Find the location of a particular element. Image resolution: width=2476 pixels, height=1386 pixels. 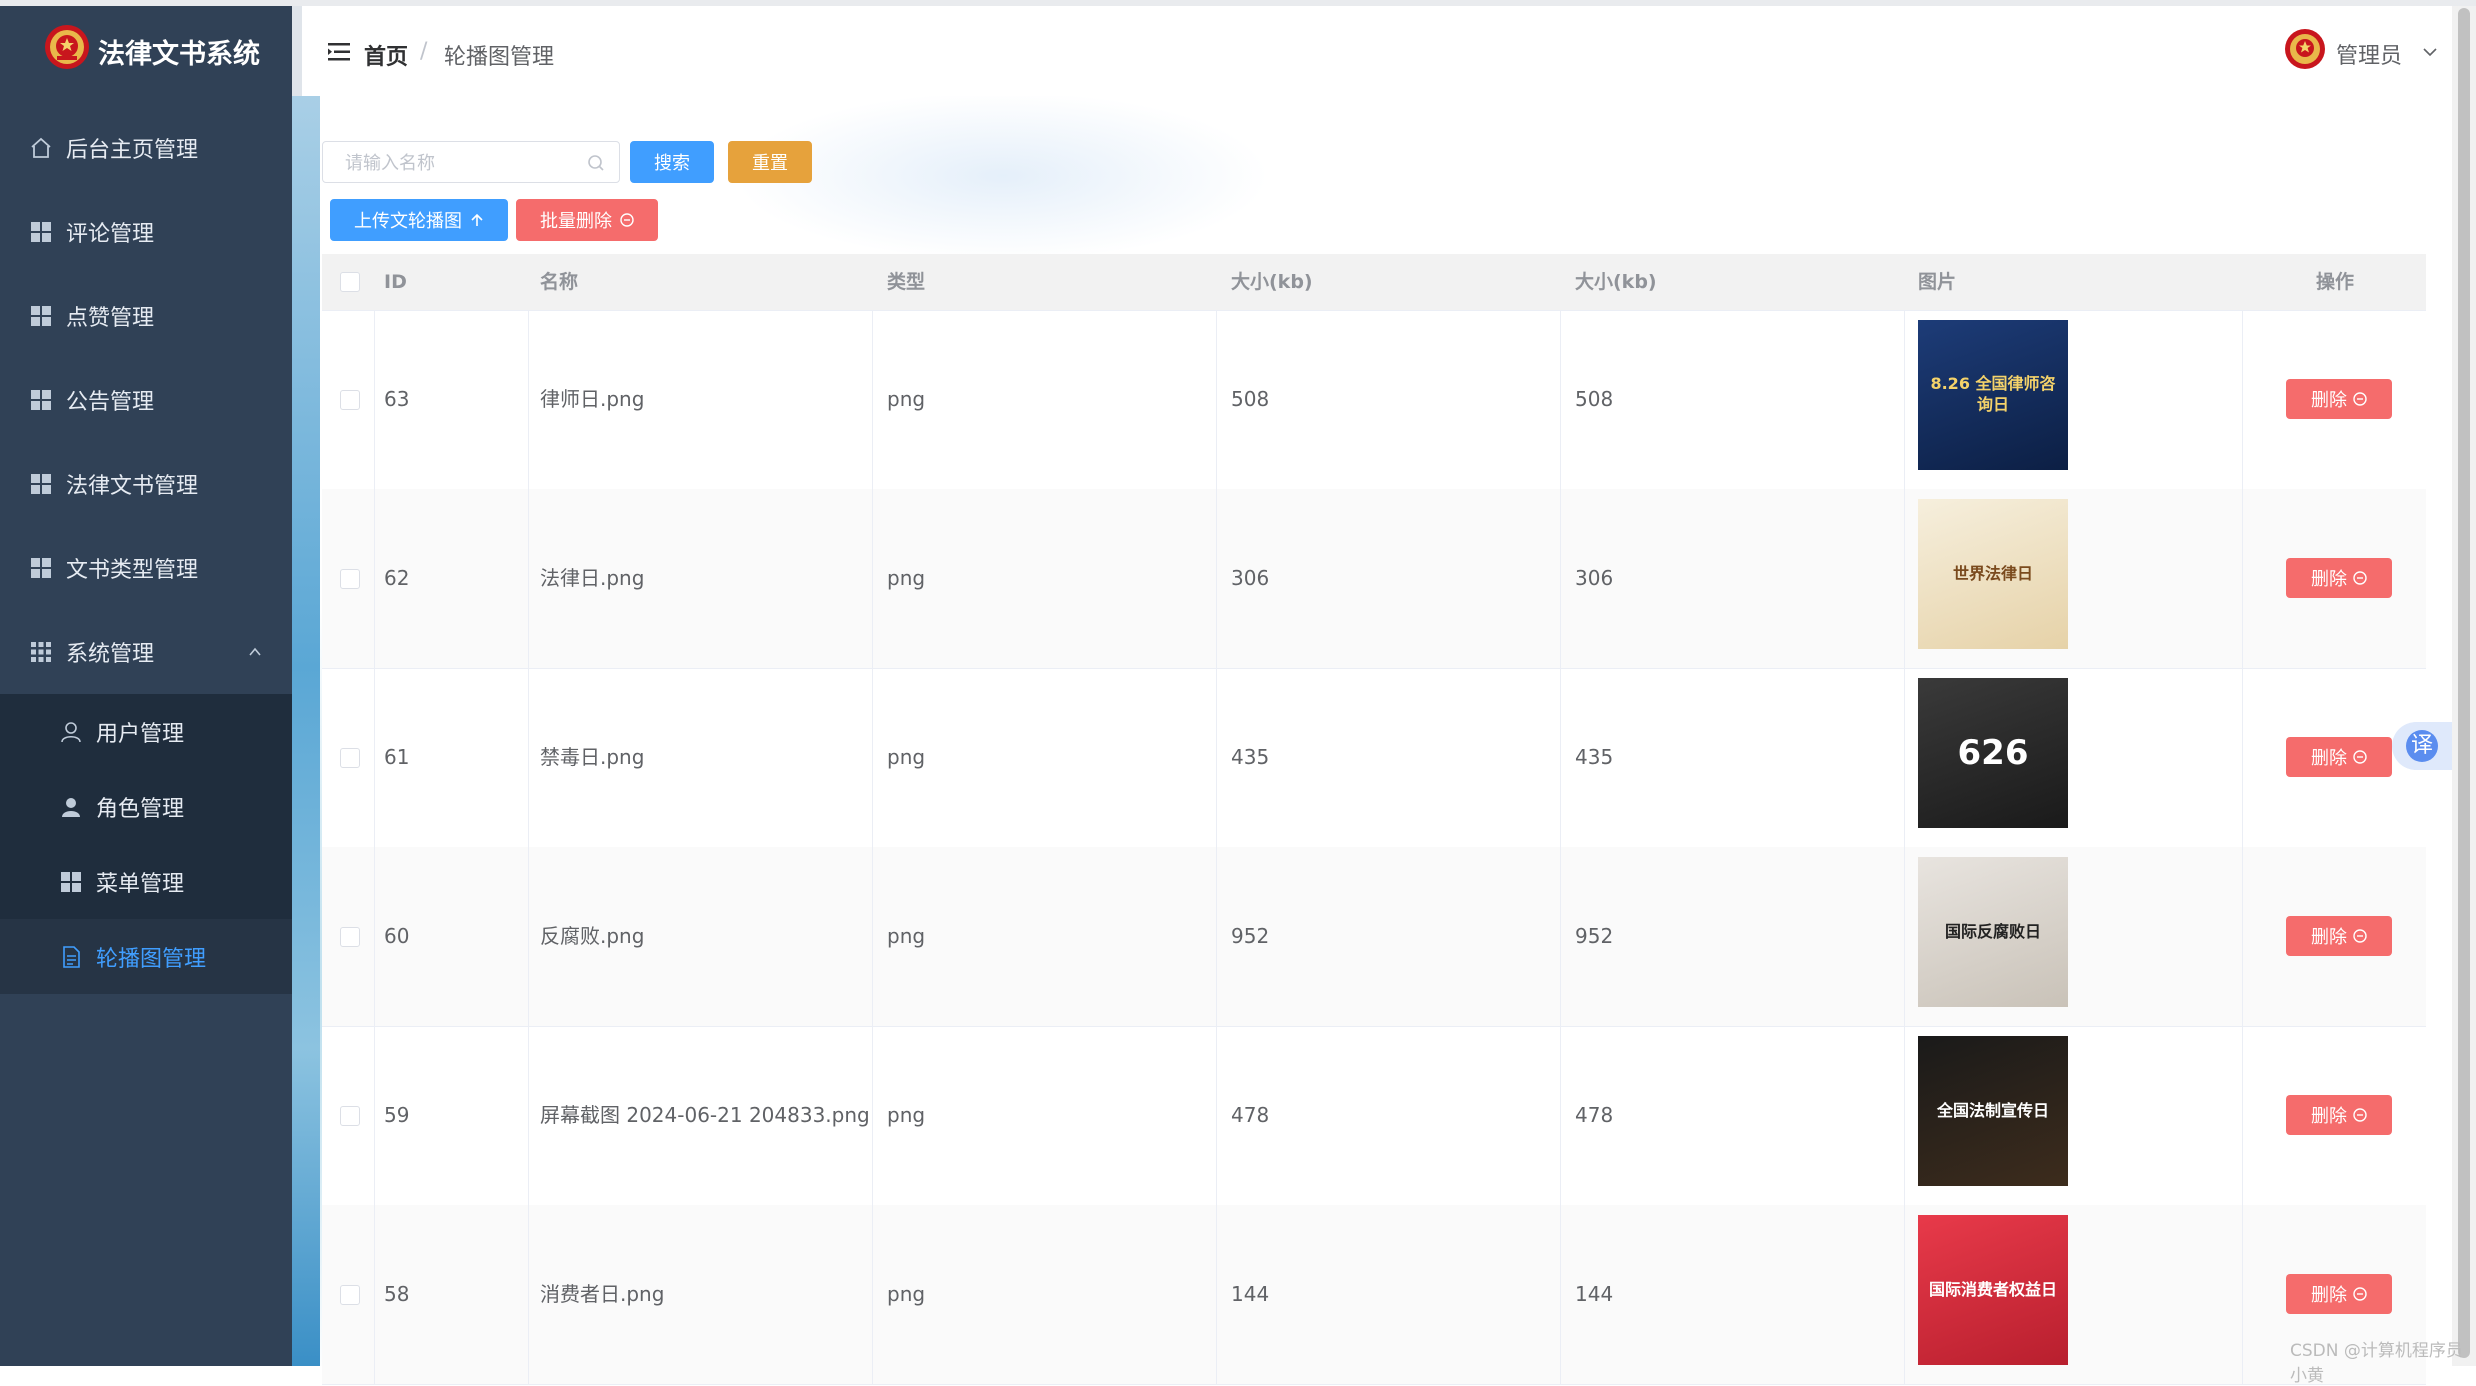

search-input is located at coordinates (460, 163).